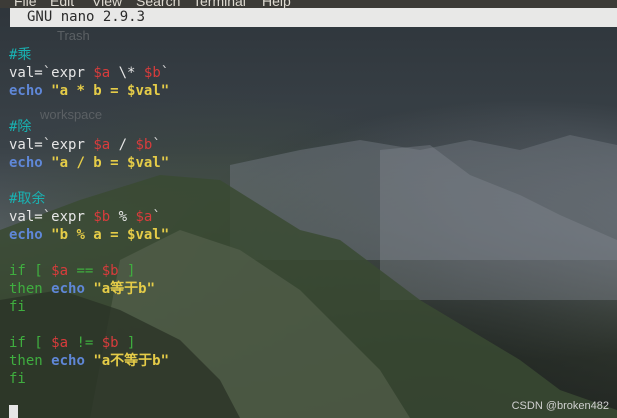  What do you see at coordinates (72, 343) in the screenshot?
I see `code-line: if [ $a != $b ]` at bounding box center [72, 343].